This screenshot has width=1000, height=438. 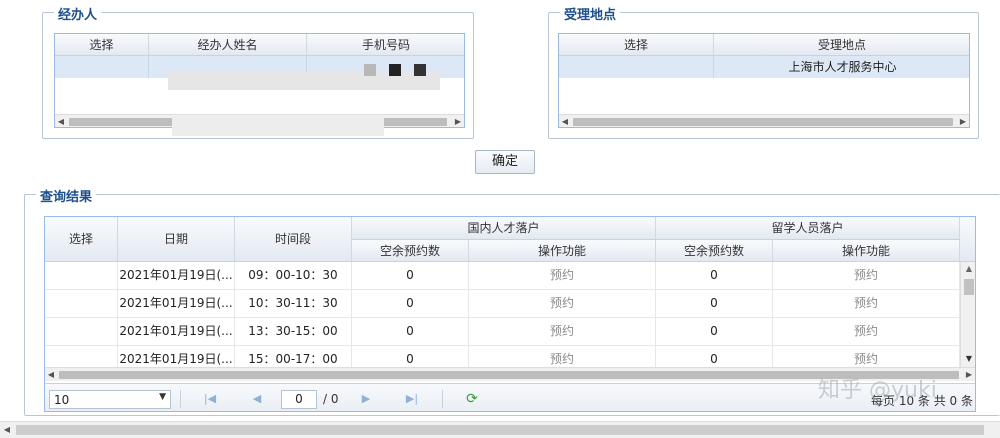 I want to click on results-col-slots1: 空余预约数, so click(x=410, y=251).